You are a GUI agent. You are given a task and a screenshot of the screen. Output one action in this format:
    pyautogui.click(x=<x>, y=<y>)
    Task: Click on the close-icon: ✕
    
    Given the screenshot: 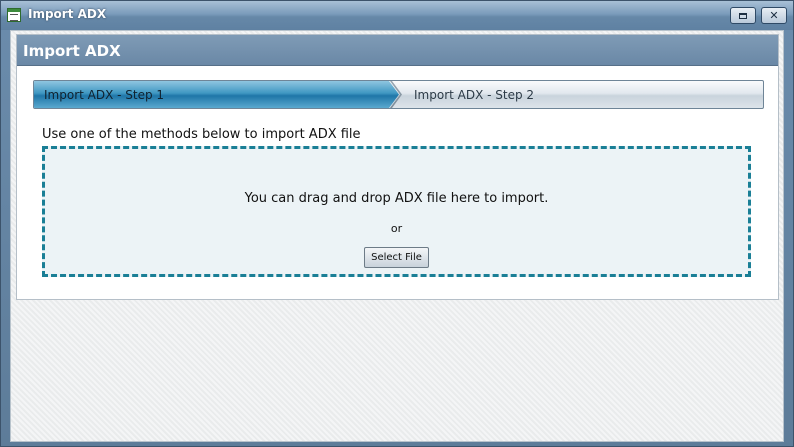 What is the action you would take?
    pyautogui.click(x=774, y=15)
    